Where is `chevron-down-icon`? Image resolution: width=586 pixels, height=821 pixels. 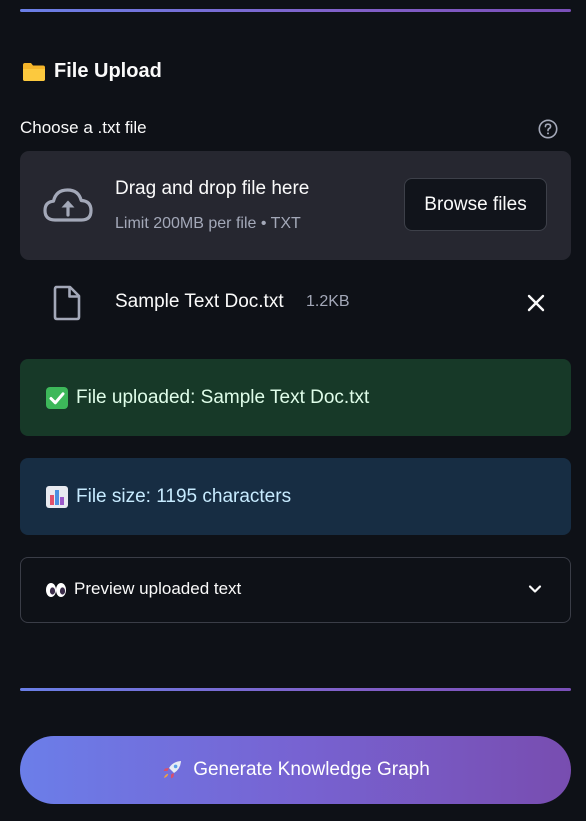 chevron-down-icon is located at coordinates (535, 589).